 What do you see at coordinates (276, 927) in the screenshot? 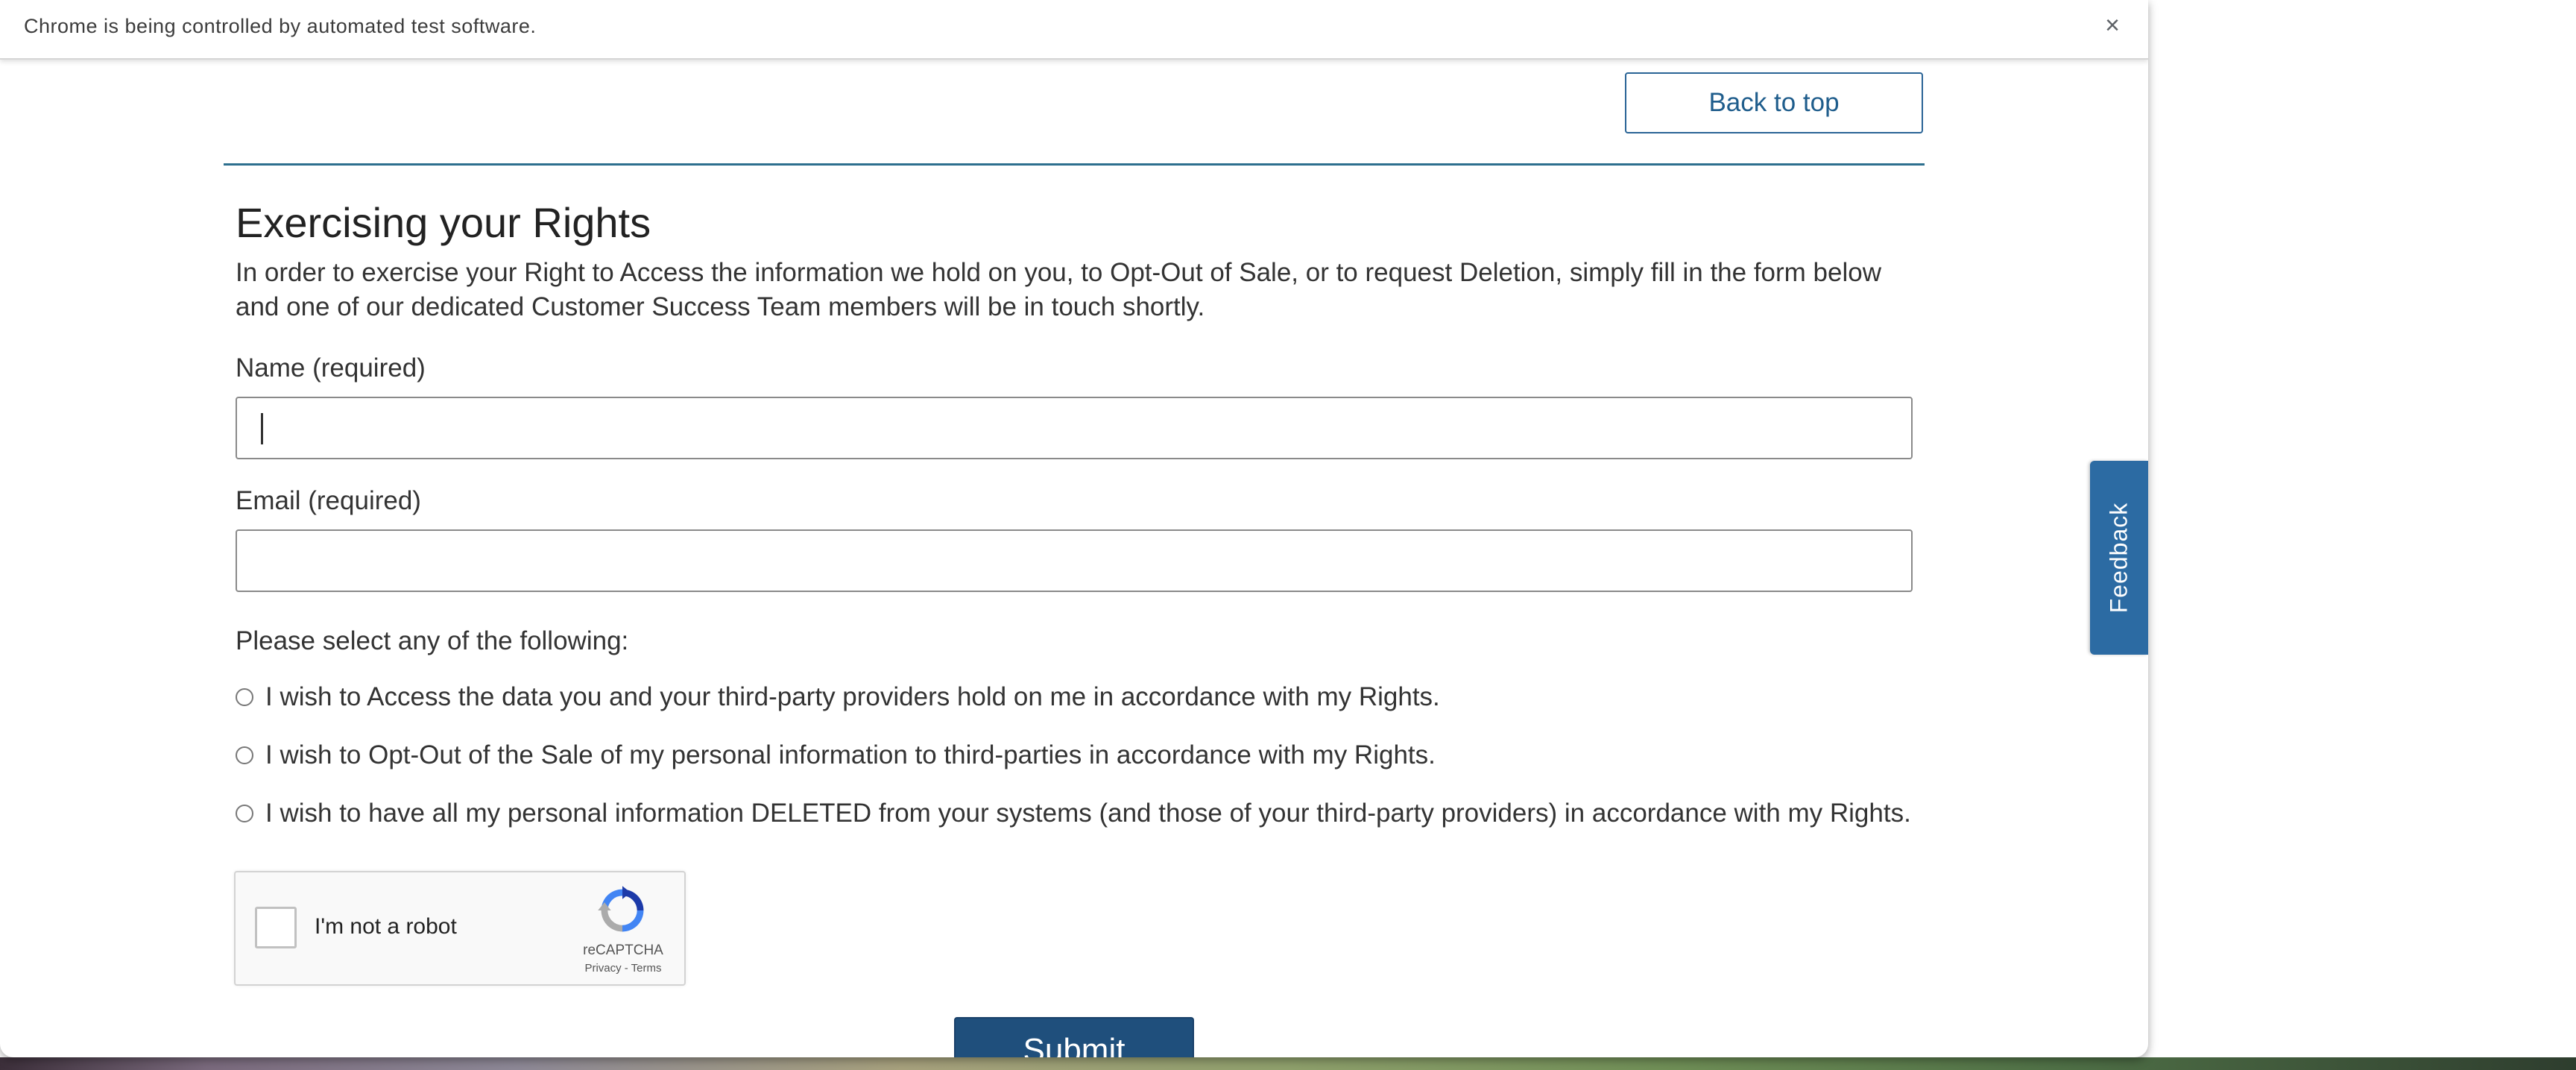
I see `recaptcha-checkbox` at bounding box center [276, 927].